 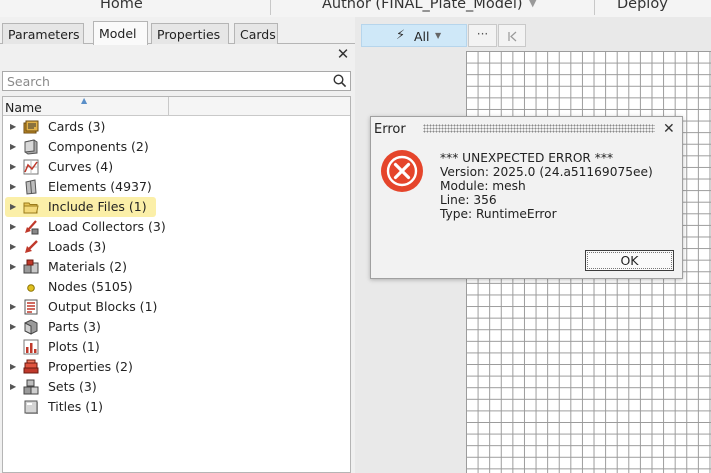 What do you see at coordinates (176, 387) in the screenshot?
I see `tree-item-sets: ▶ Sets (3)` at bounding box center [176, 387].